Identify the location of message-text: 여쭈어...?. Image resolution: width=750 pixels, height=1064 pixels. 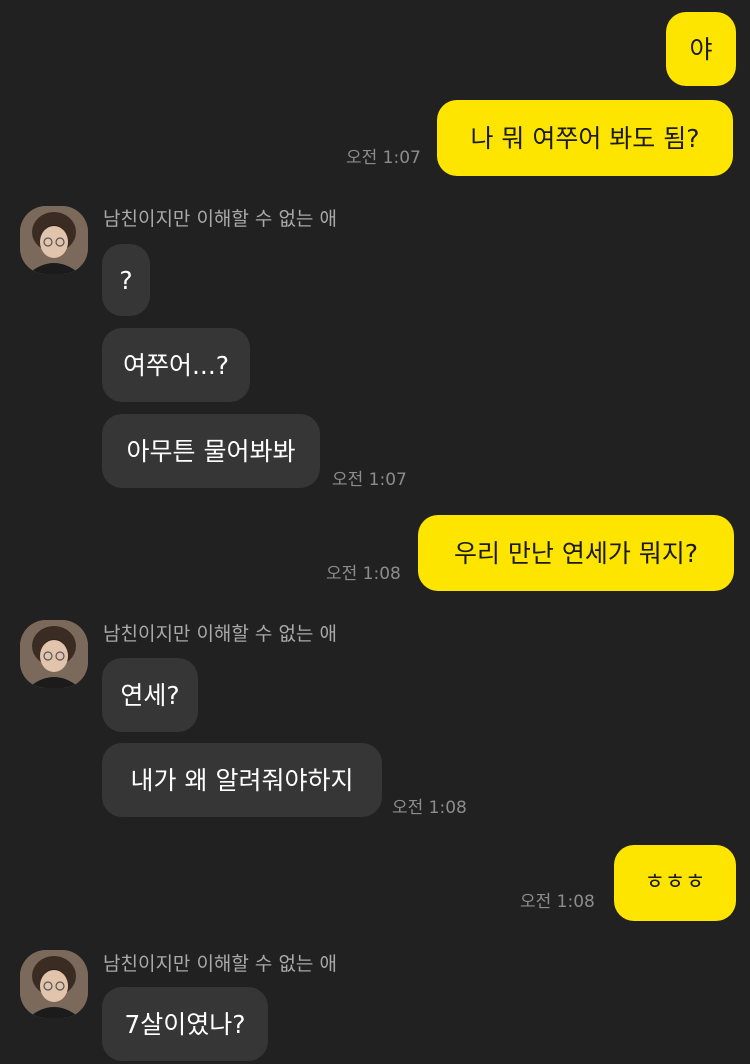
(176, 365).